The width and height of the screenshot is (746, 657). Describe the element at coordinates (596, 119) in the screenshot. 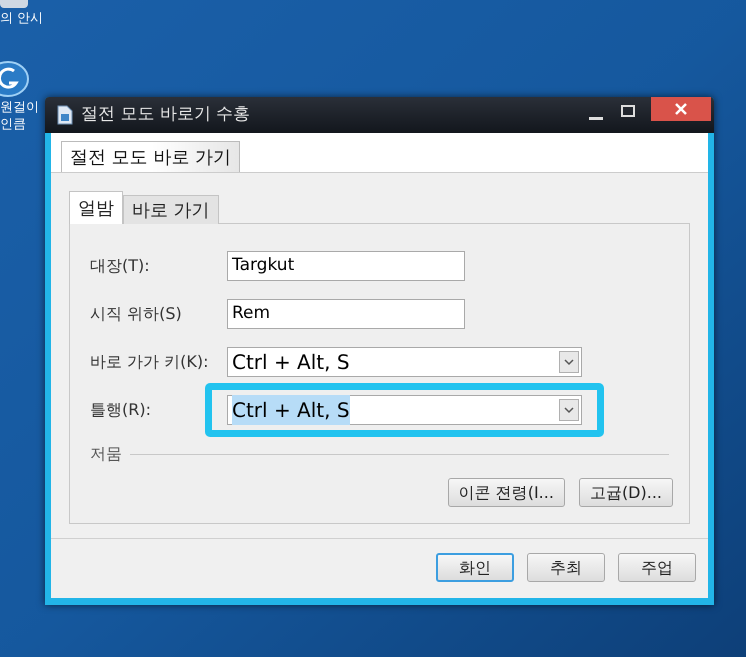

I see `minimize-icon` at that location.